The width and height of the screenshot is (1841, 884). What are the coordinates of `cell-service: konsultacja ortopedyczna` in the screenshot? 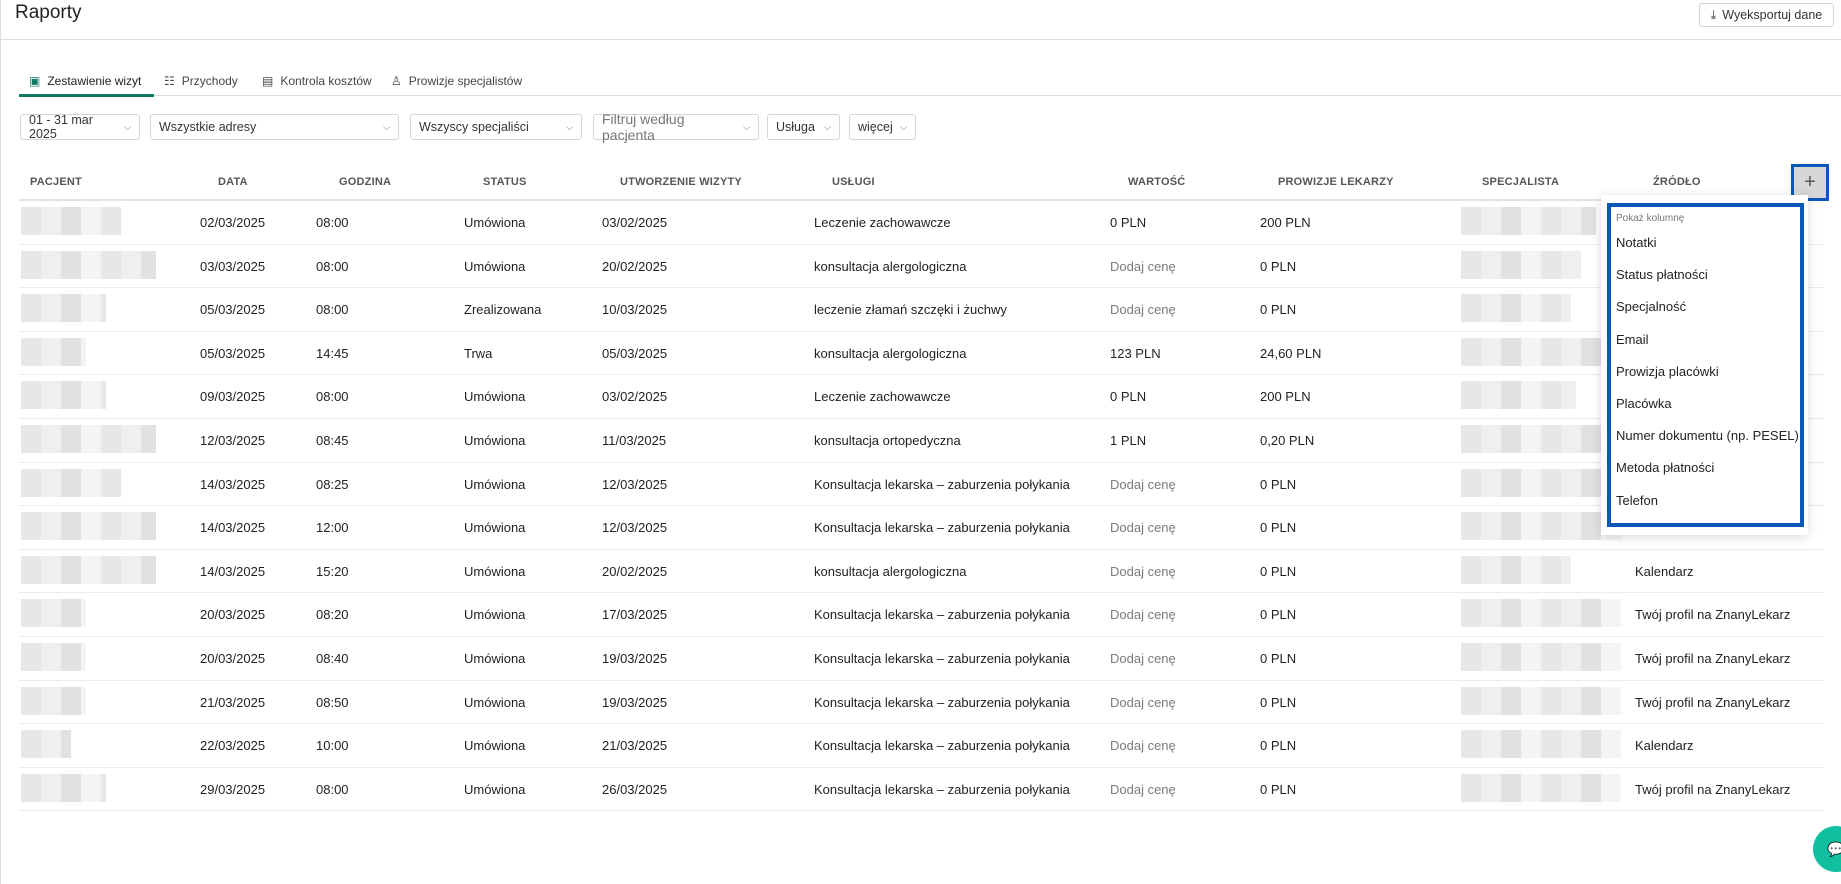 It's located at (887, 440).